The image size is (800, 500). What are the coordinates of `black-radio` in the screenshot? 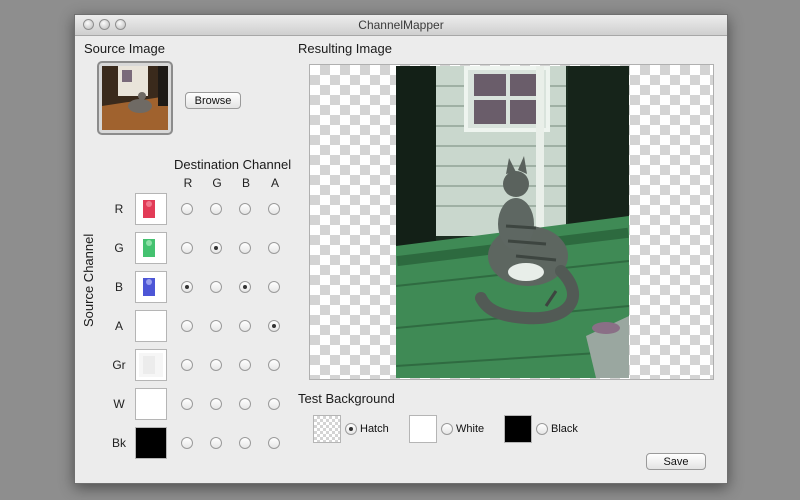 It's located at (542, 429).